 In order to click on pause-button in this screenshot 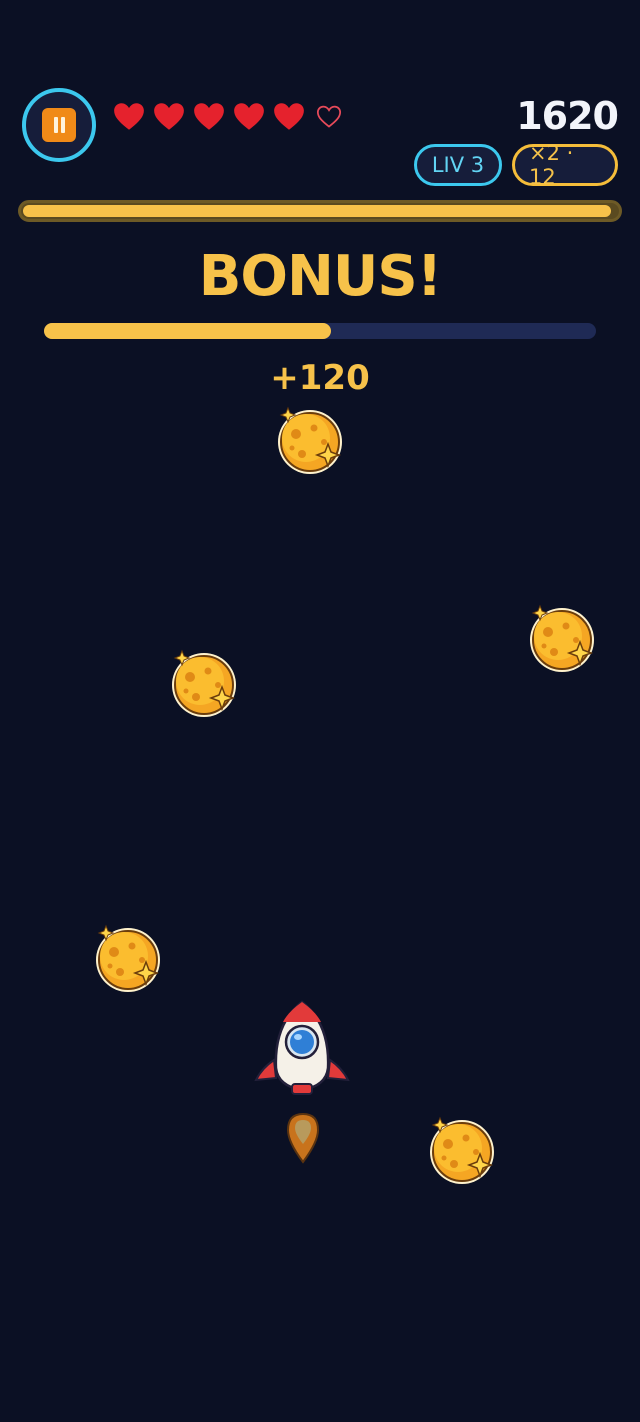, I will do `click(59, 125)`.